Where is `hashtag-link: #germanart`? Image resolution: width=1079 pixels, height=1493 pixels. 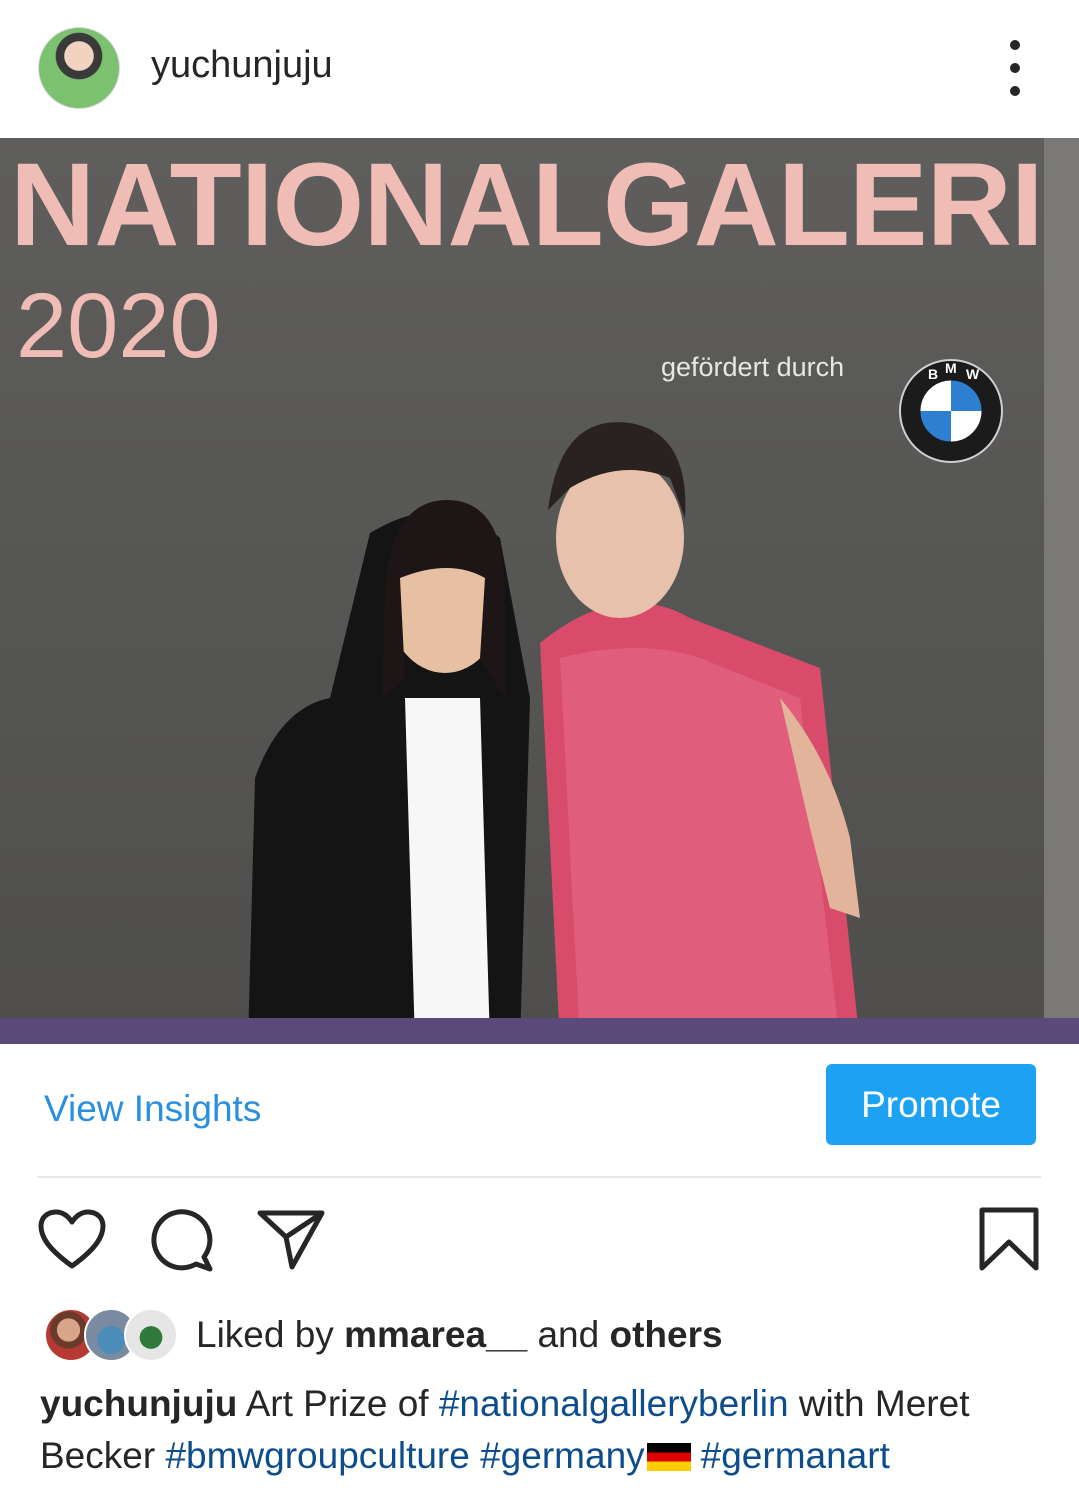 hashtag-link: #germanart is located at coordinates (795, 1455).